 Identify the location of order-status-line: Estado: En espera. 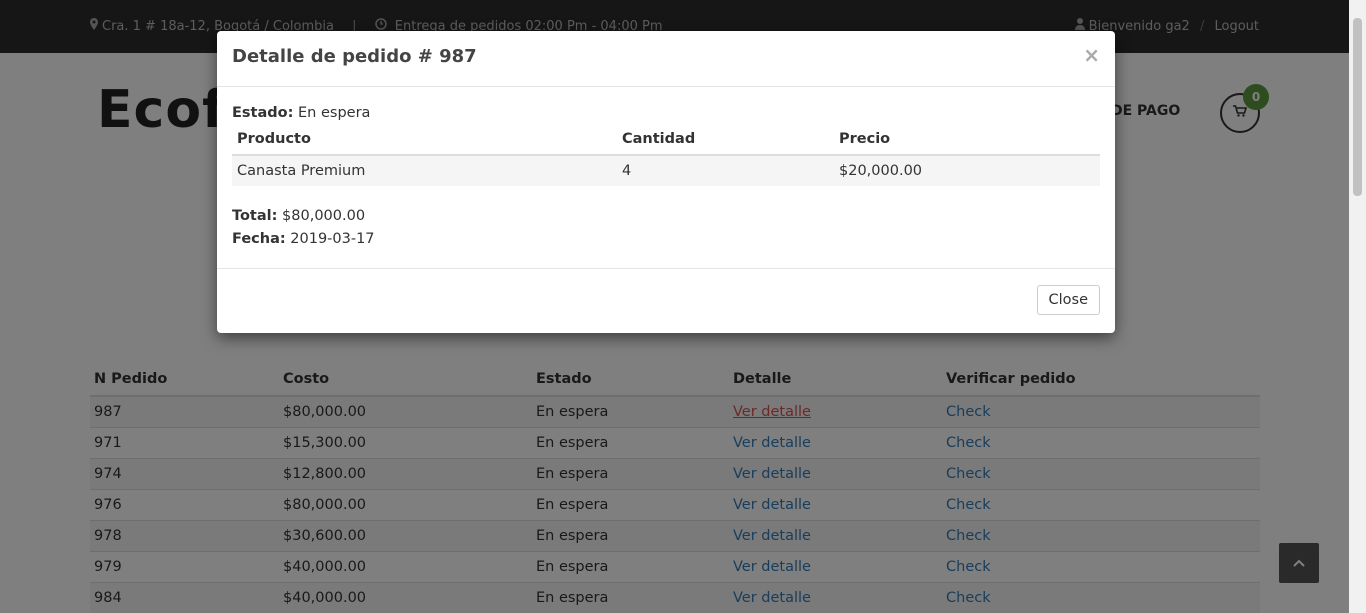
(666, 113).